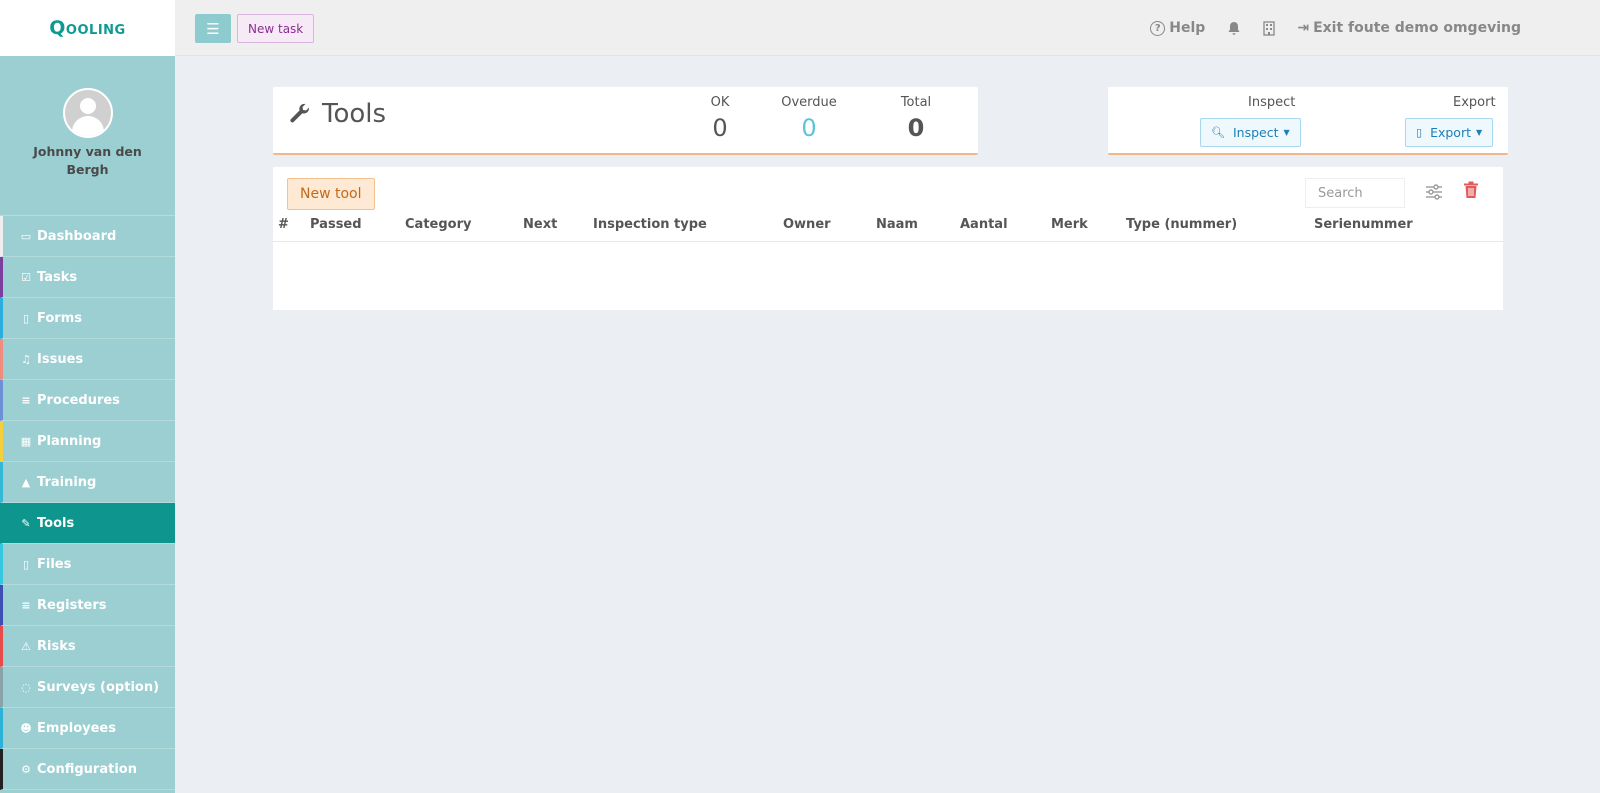 This screenshot has height=793, width=1600. I want to click on sidebar-item-surveys-option: ◌ Surveys (option), so click(87, 687).